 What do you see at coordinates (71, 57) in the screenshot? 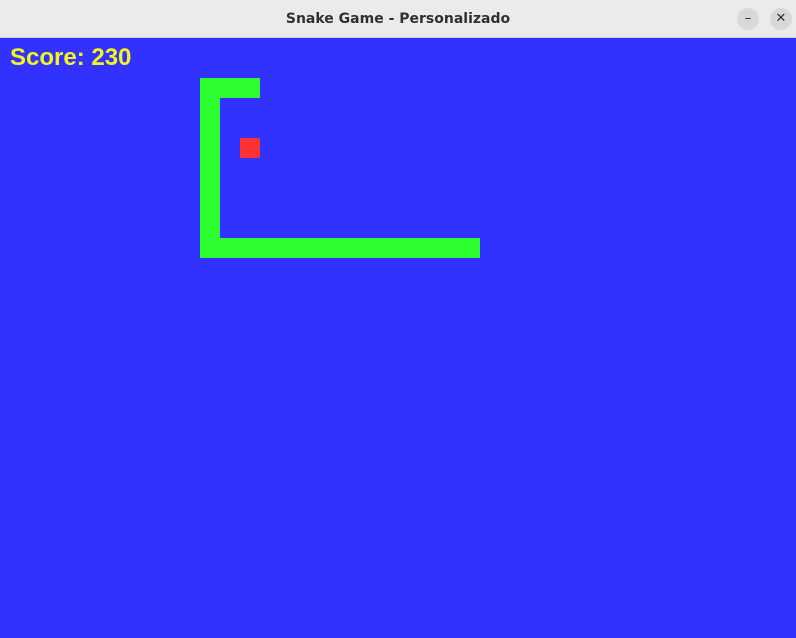
I see `score-label: Score: 230` at bounding box center [71, 57].